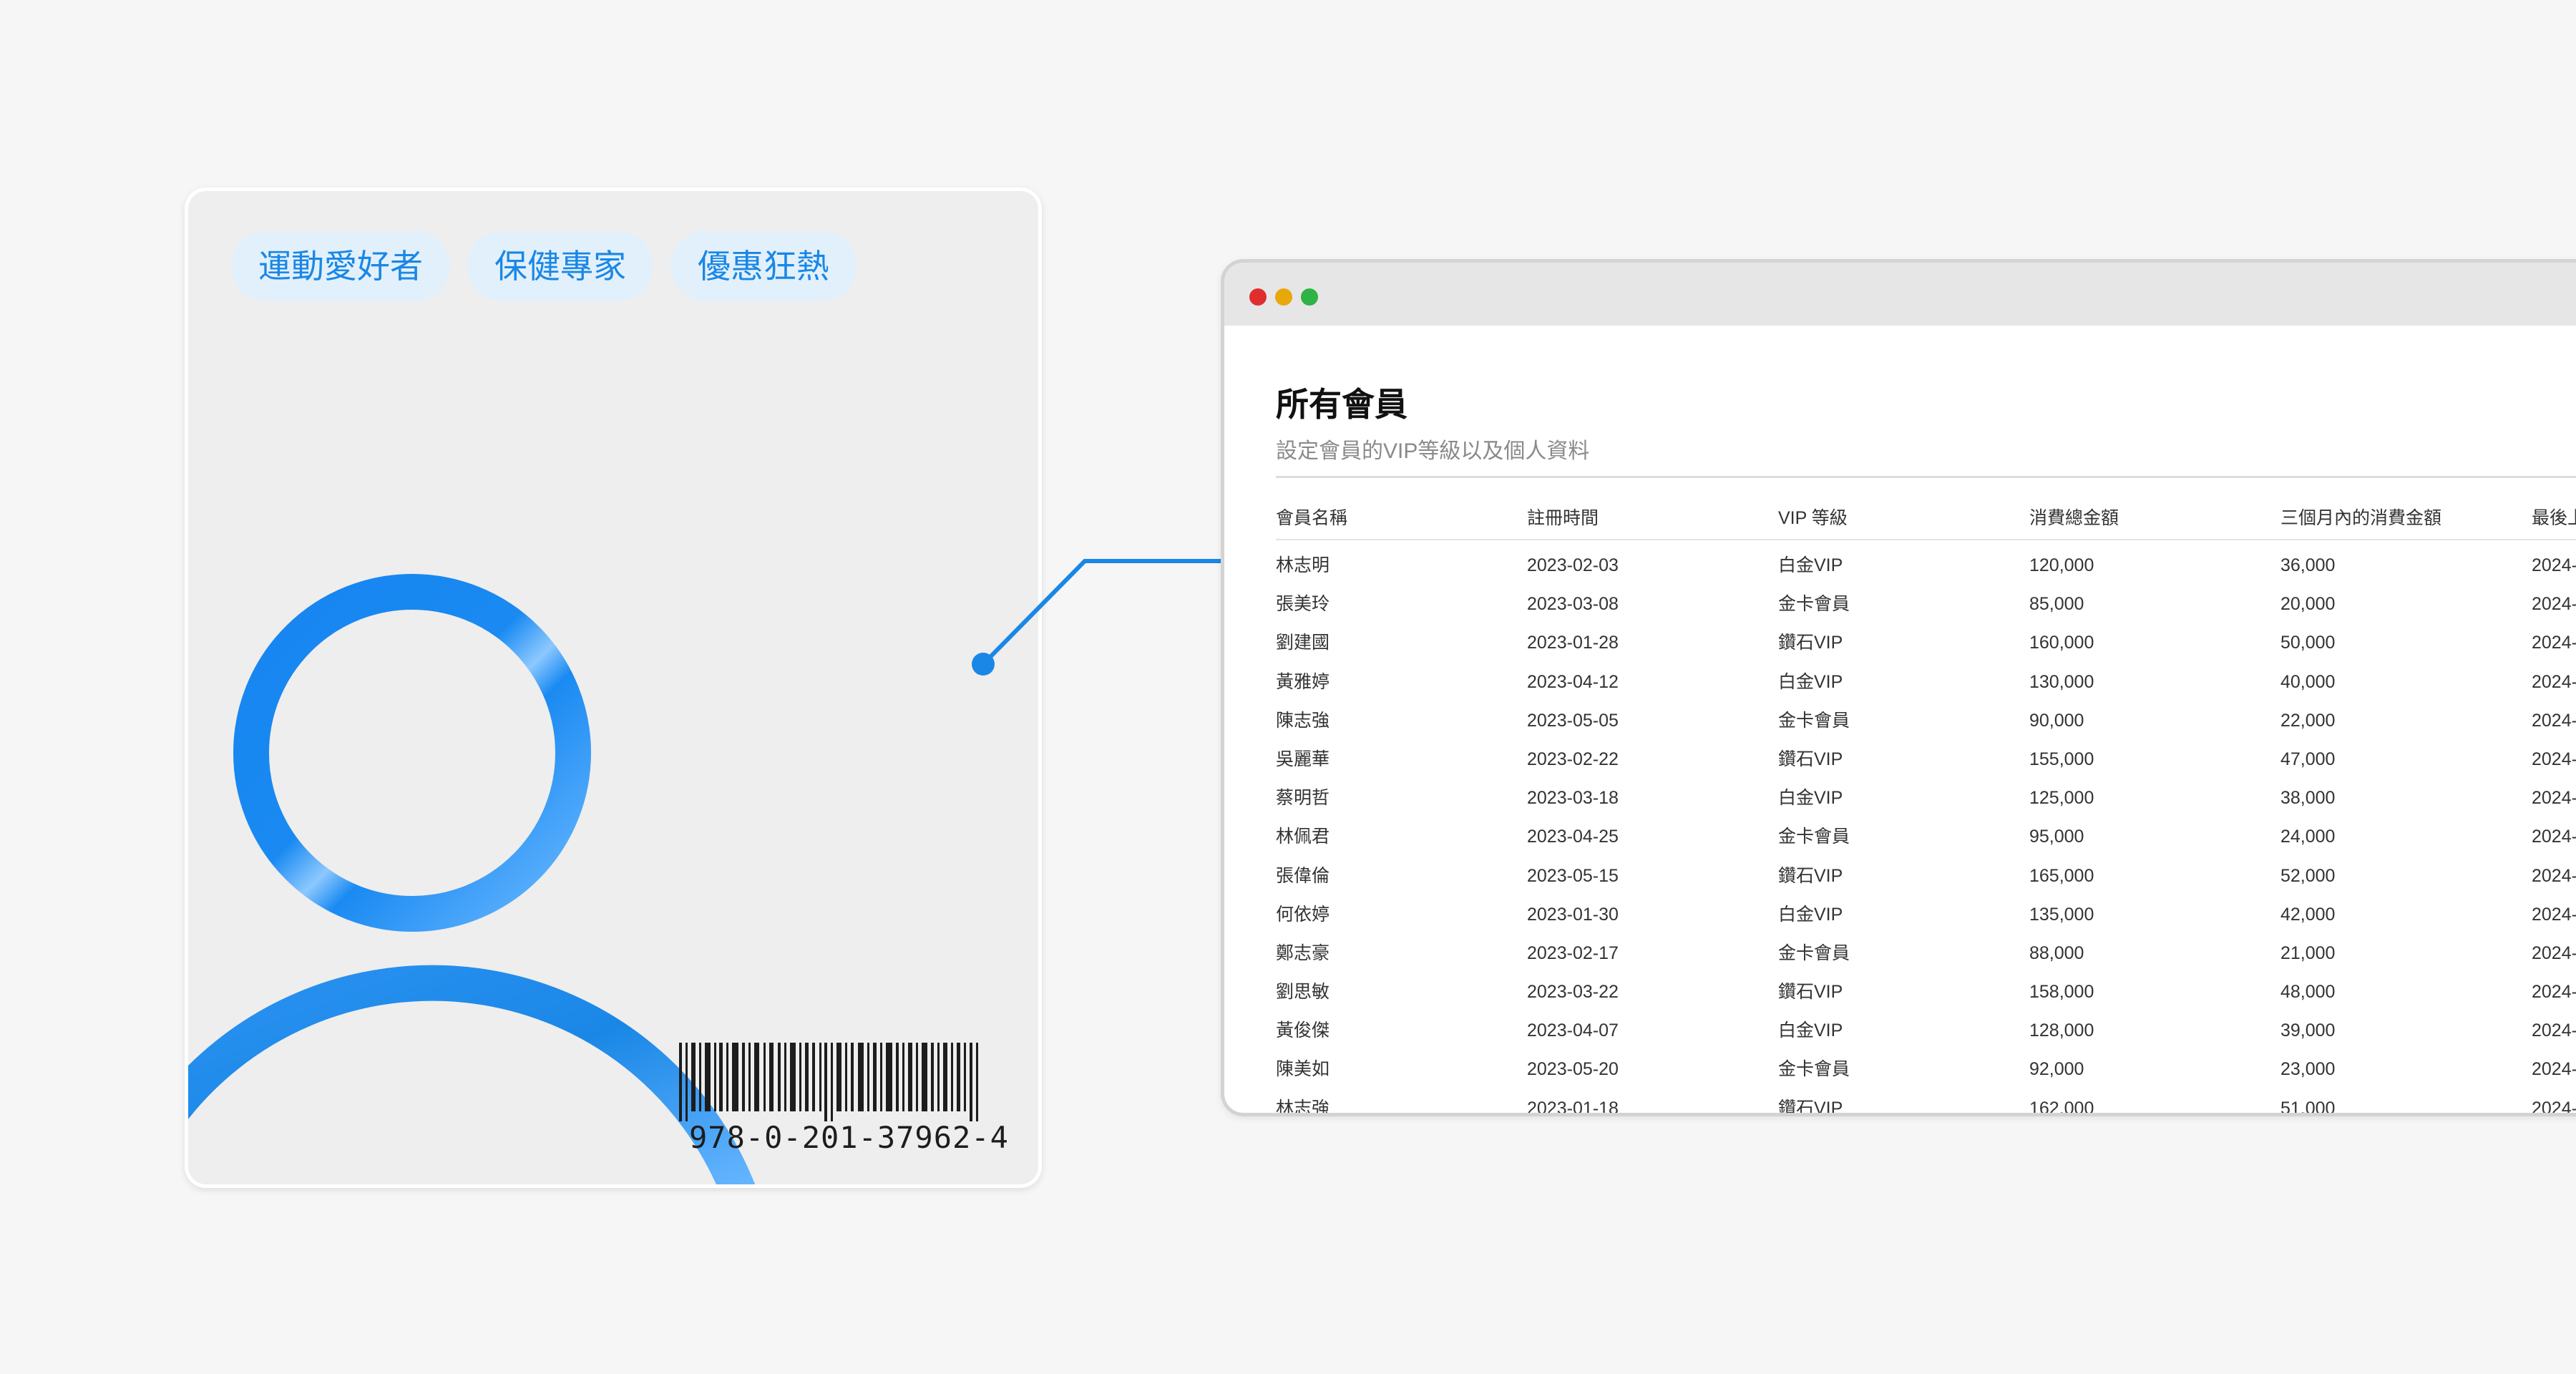  What do you see at coordinates (1573, 1069) in the screenshot?
I see `cell-registered-date: 2023-05-20` at bounding box center [1573, 1069].